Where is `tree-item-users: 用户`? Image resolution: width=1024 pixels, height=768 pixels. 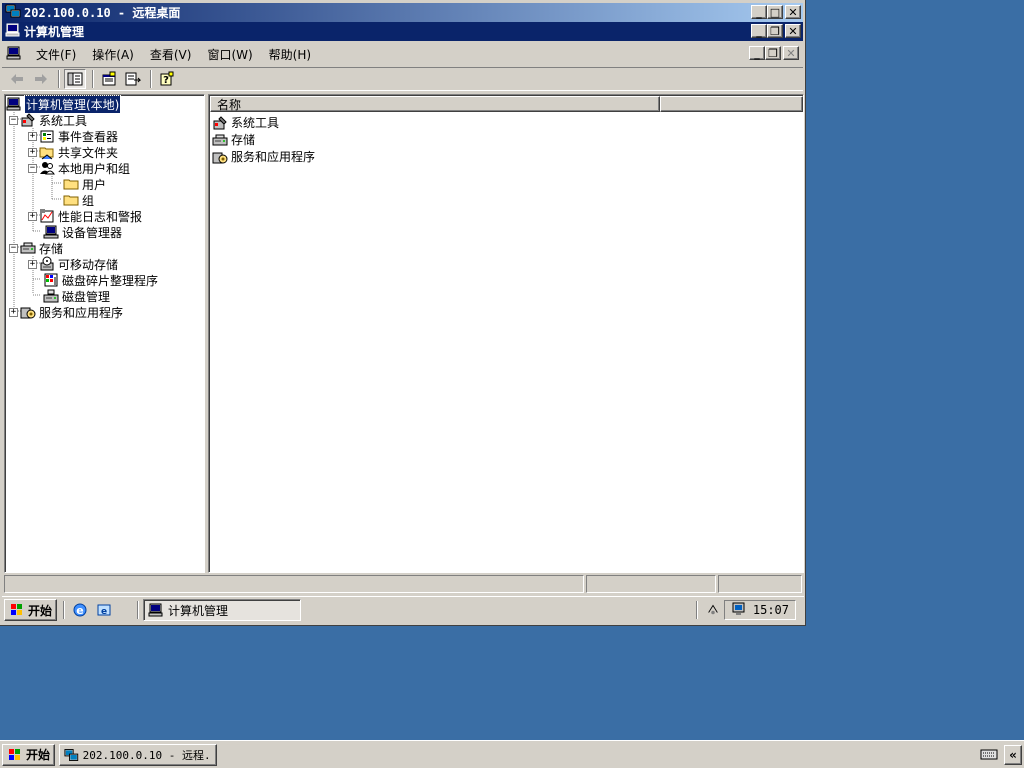
tree-item-users: 用户 is located at coordinates (84, 184).